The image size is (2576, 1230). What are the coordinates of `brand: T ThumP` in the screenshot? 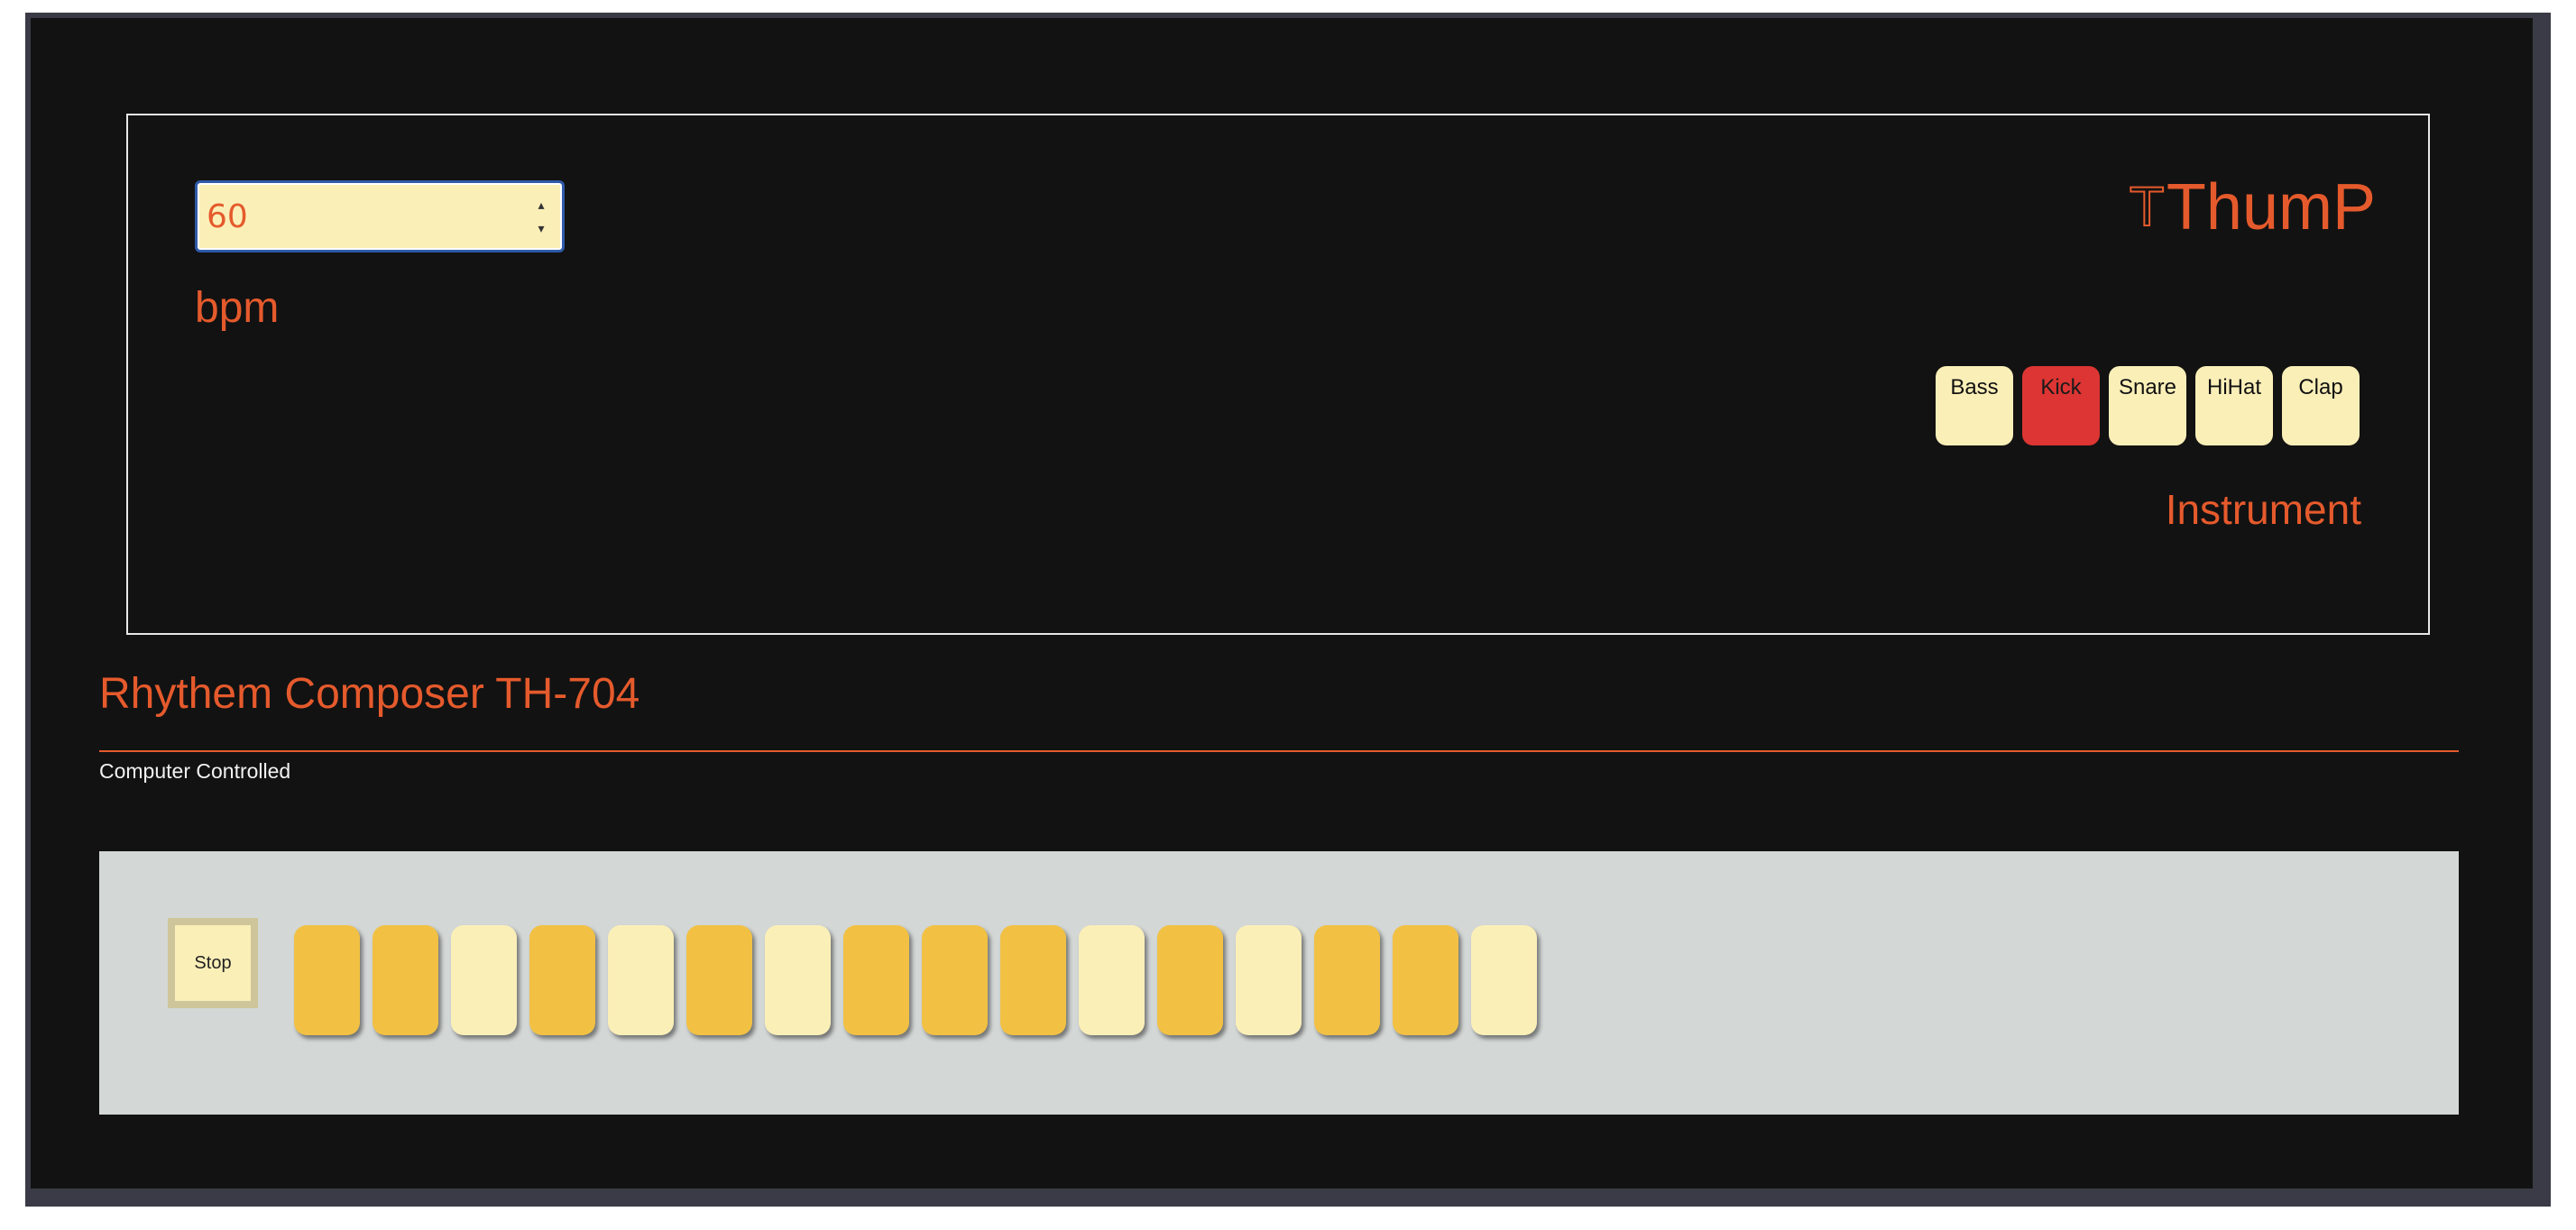 It's located at (2253, 207).